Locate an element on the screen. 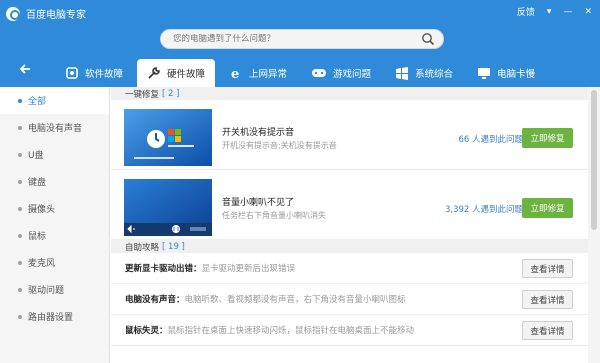 This screenshot has width=600, height=363. menu-dropdown-icon: ▾ is located at coordinates (549, 12).